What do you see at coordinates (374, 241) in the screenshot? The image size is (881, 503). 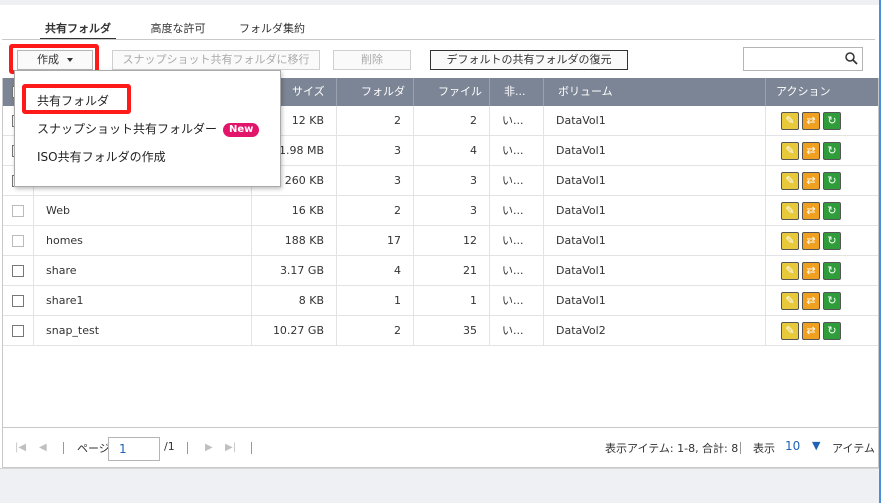 I see `cell-folders: 17` at bounding box center [374, 241].